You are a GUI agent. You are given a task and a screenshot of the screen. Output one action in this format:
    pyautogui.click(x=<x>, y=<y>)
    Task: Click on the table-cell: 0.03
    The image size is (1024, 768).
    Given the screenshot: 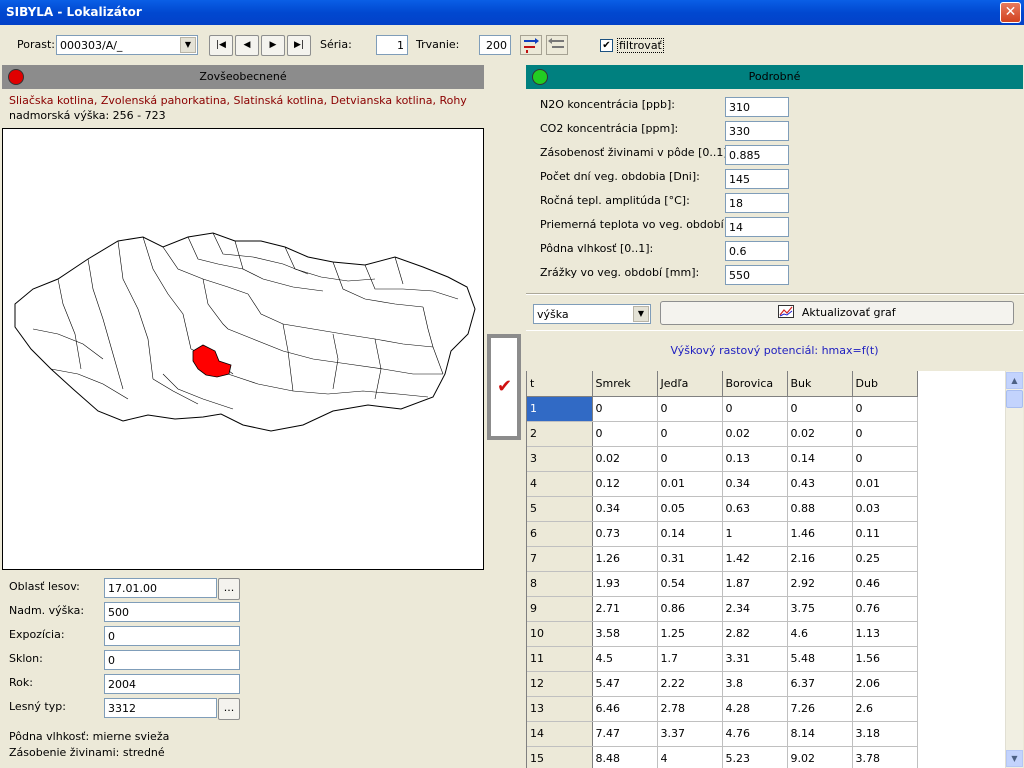 What is the action you would take?
    pyautogui.click(x=885, y=509)
    